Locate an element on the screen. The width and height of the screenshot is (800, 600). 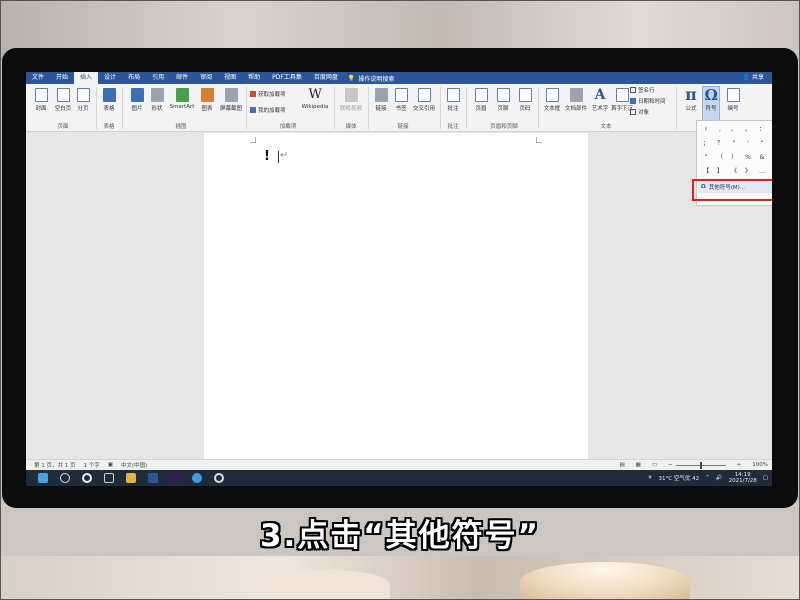
signature-line-button: 签名行 is located at coordinates (642, 90).